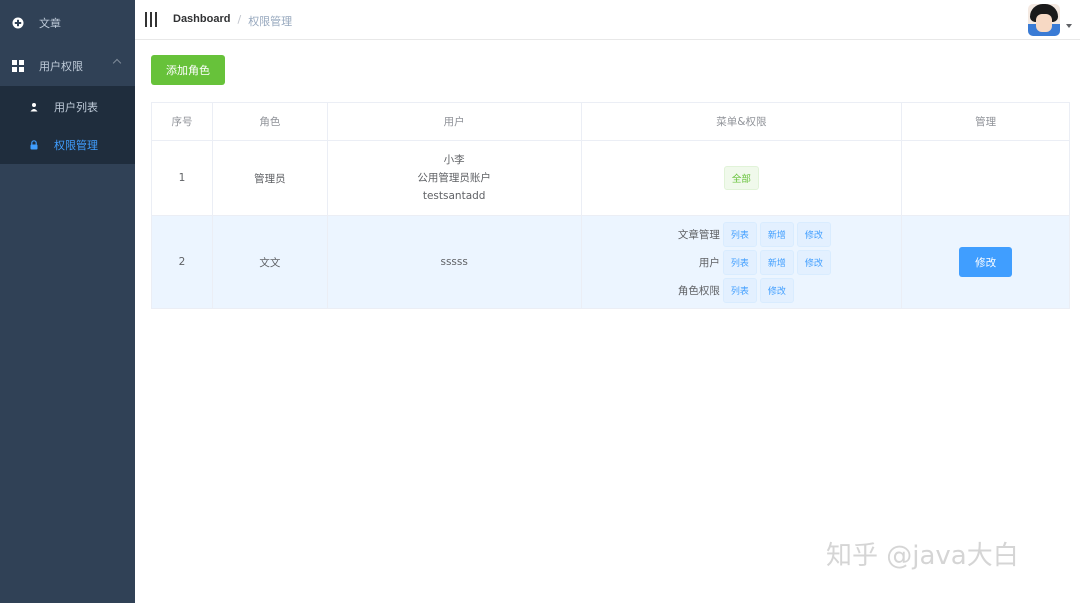 The height and width of the screenshot is (603, 1080). Describe the element at coordinates (67, 23) in the screenshot. I see `sidebar-item-articles: 文章` at that location.